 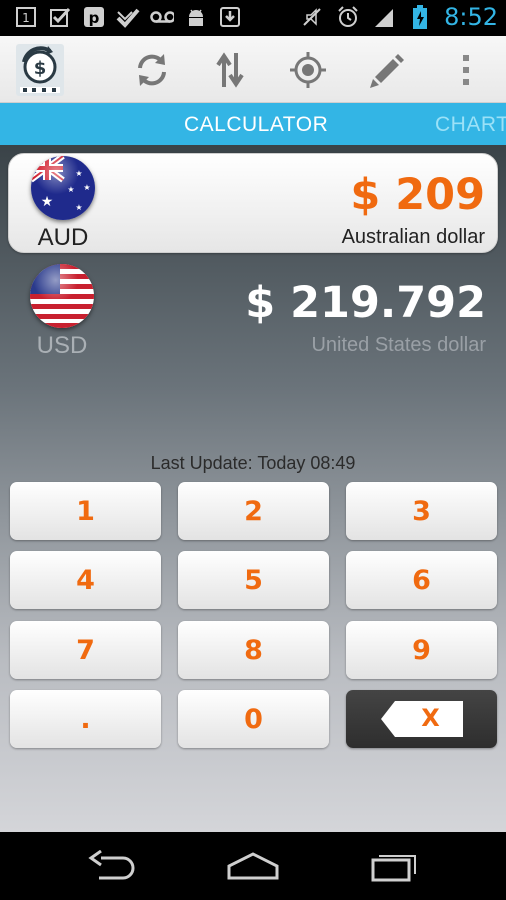 I want to click on parking-icon: p, so click(x=94, y=17).